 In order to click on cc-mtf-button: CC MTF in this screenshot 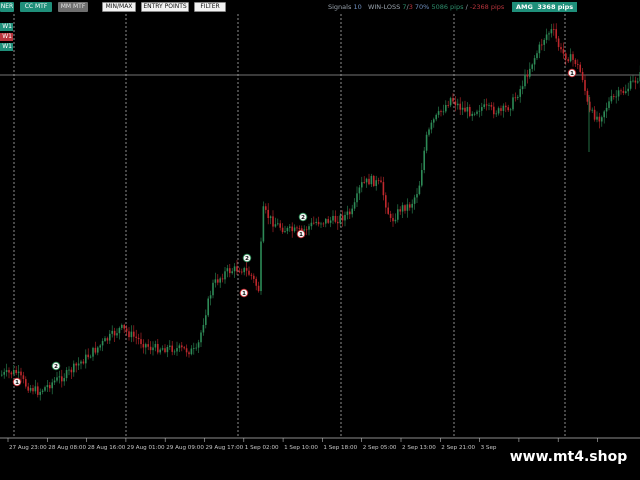, I will do `click(36, 7)`.